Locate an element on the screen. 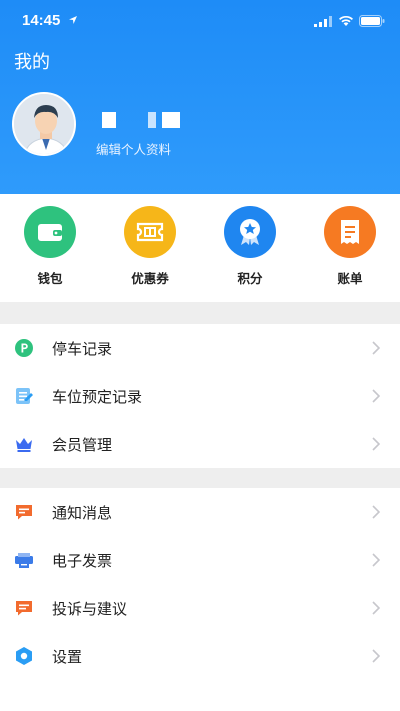 The height and width of the screenshot is (711, 400). quick-action-coupon: 优惠券 is located at coordinates (150, 246).